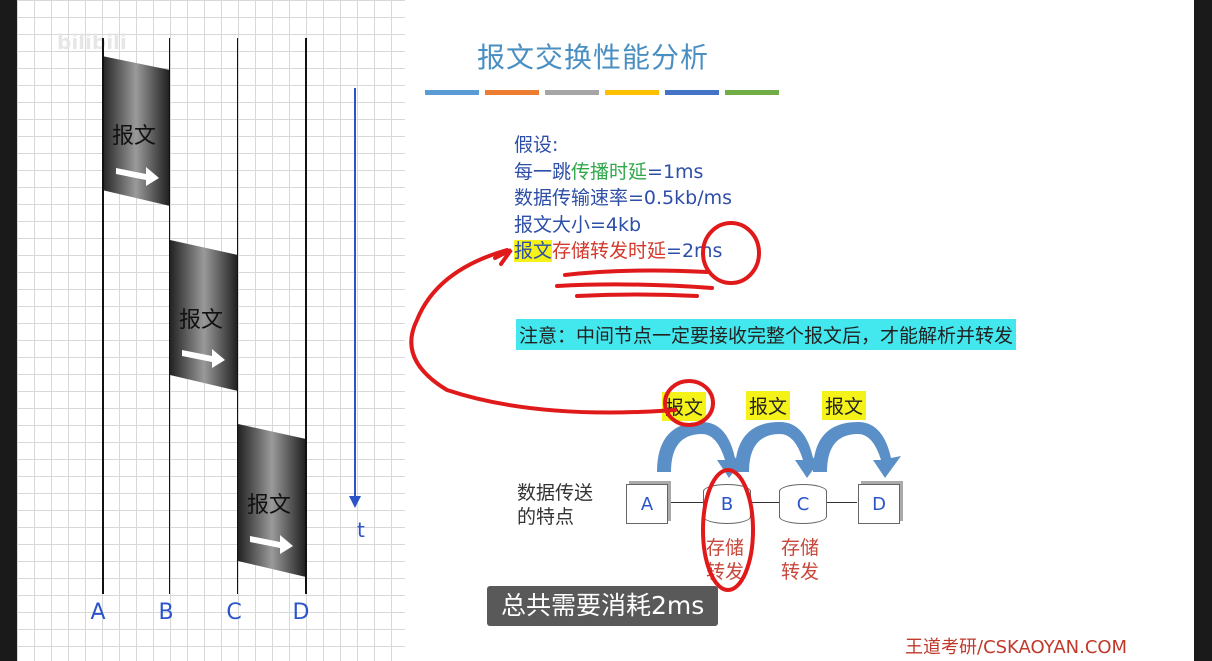  I want to click on footer-brand: 王道考研/CSKAOYAN.COM, so click(1016, 647).